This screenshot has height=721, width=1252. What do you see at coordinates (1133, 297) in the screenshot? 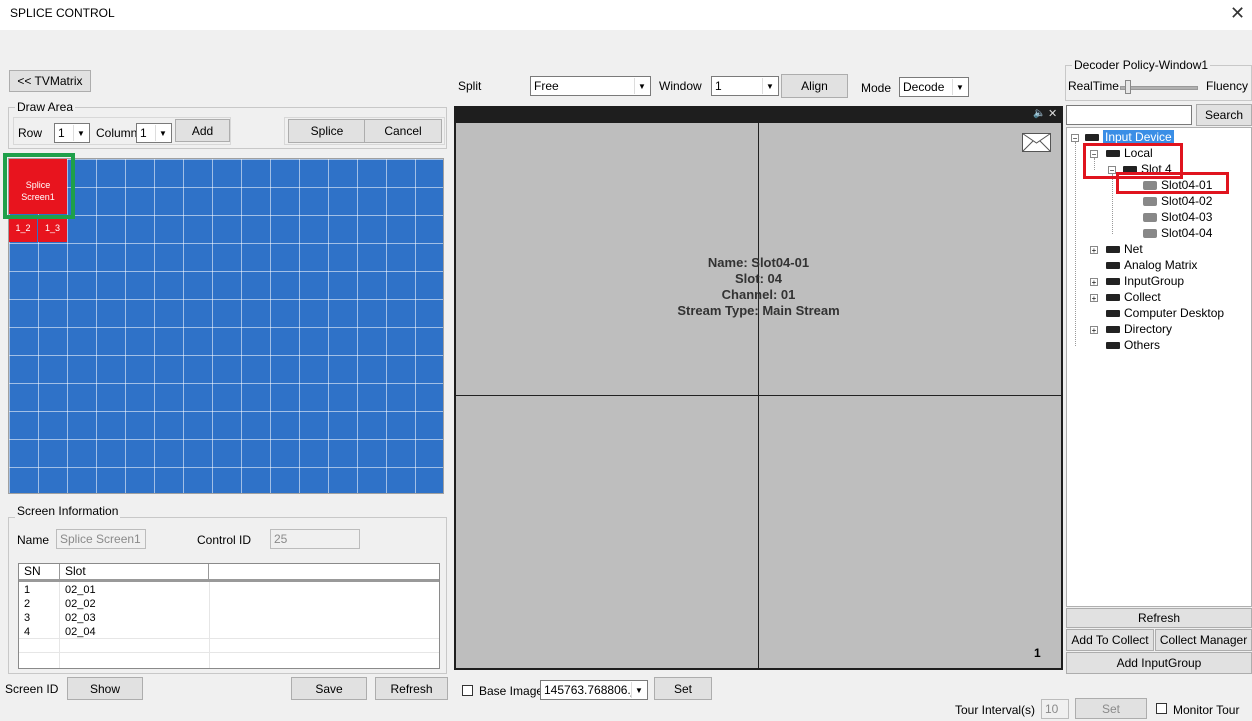
I see `tree-item-collect: Collect` at bounding box center [1133, 297].